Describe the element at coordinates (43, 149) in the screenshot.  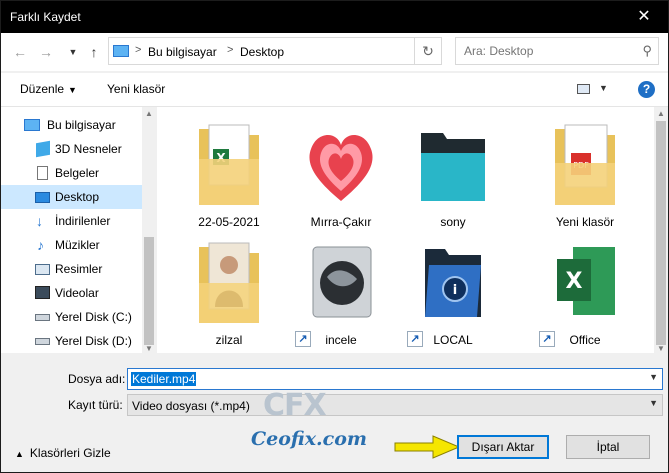
I see `cube-3d-icon` at that location.